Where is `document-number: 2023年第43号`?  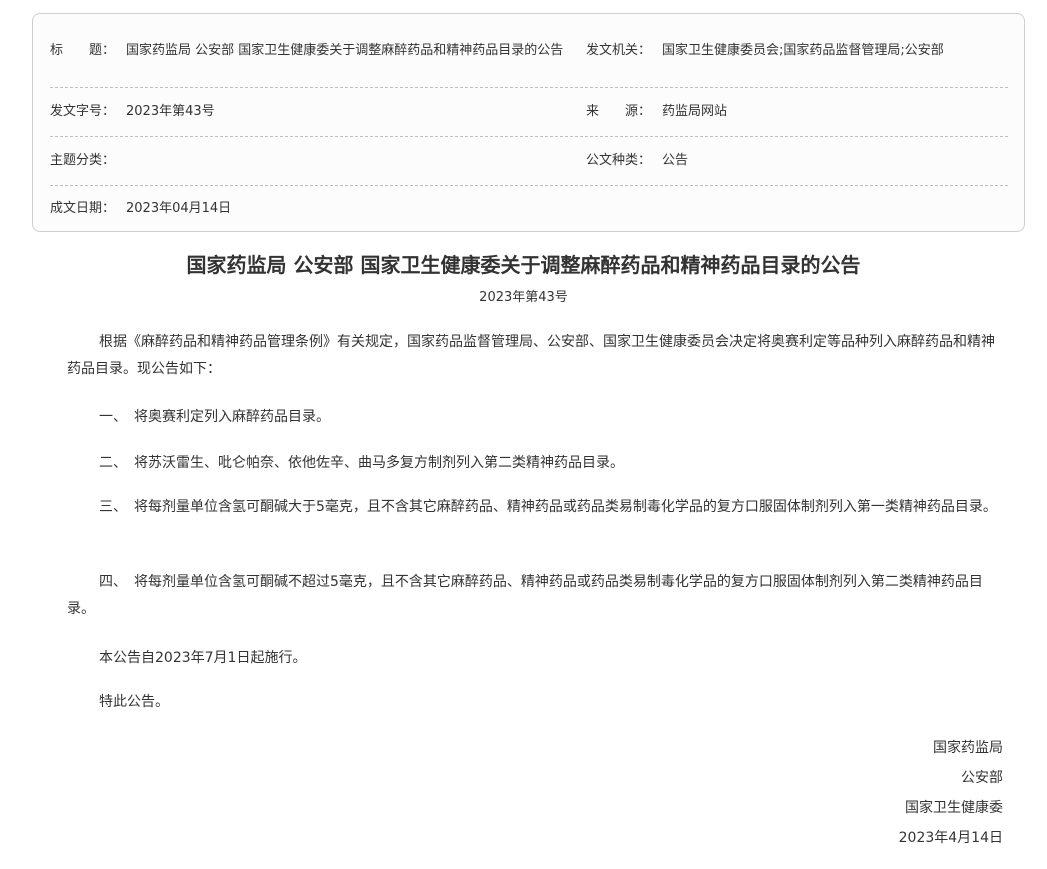
document-number: 2023年第43号 is located at coordinates (523, 297).